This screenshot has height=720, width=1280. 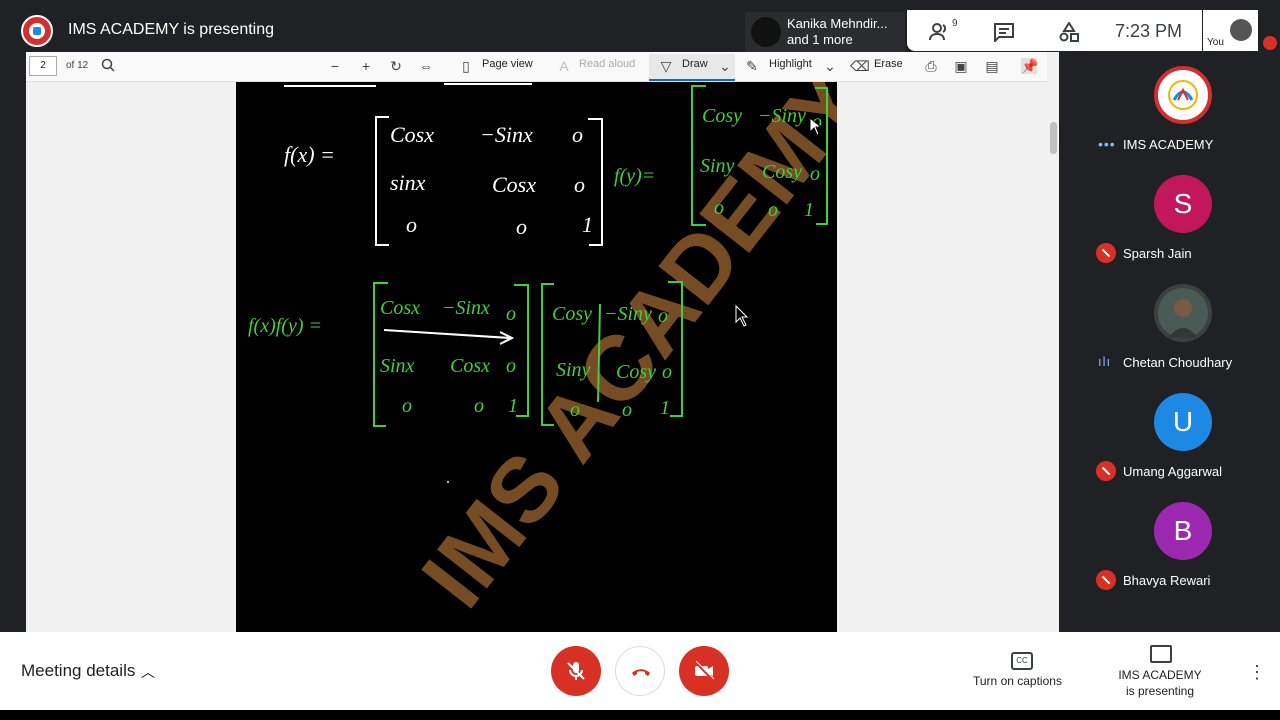 I want to click on search-icon, so click(x=108, y=66).